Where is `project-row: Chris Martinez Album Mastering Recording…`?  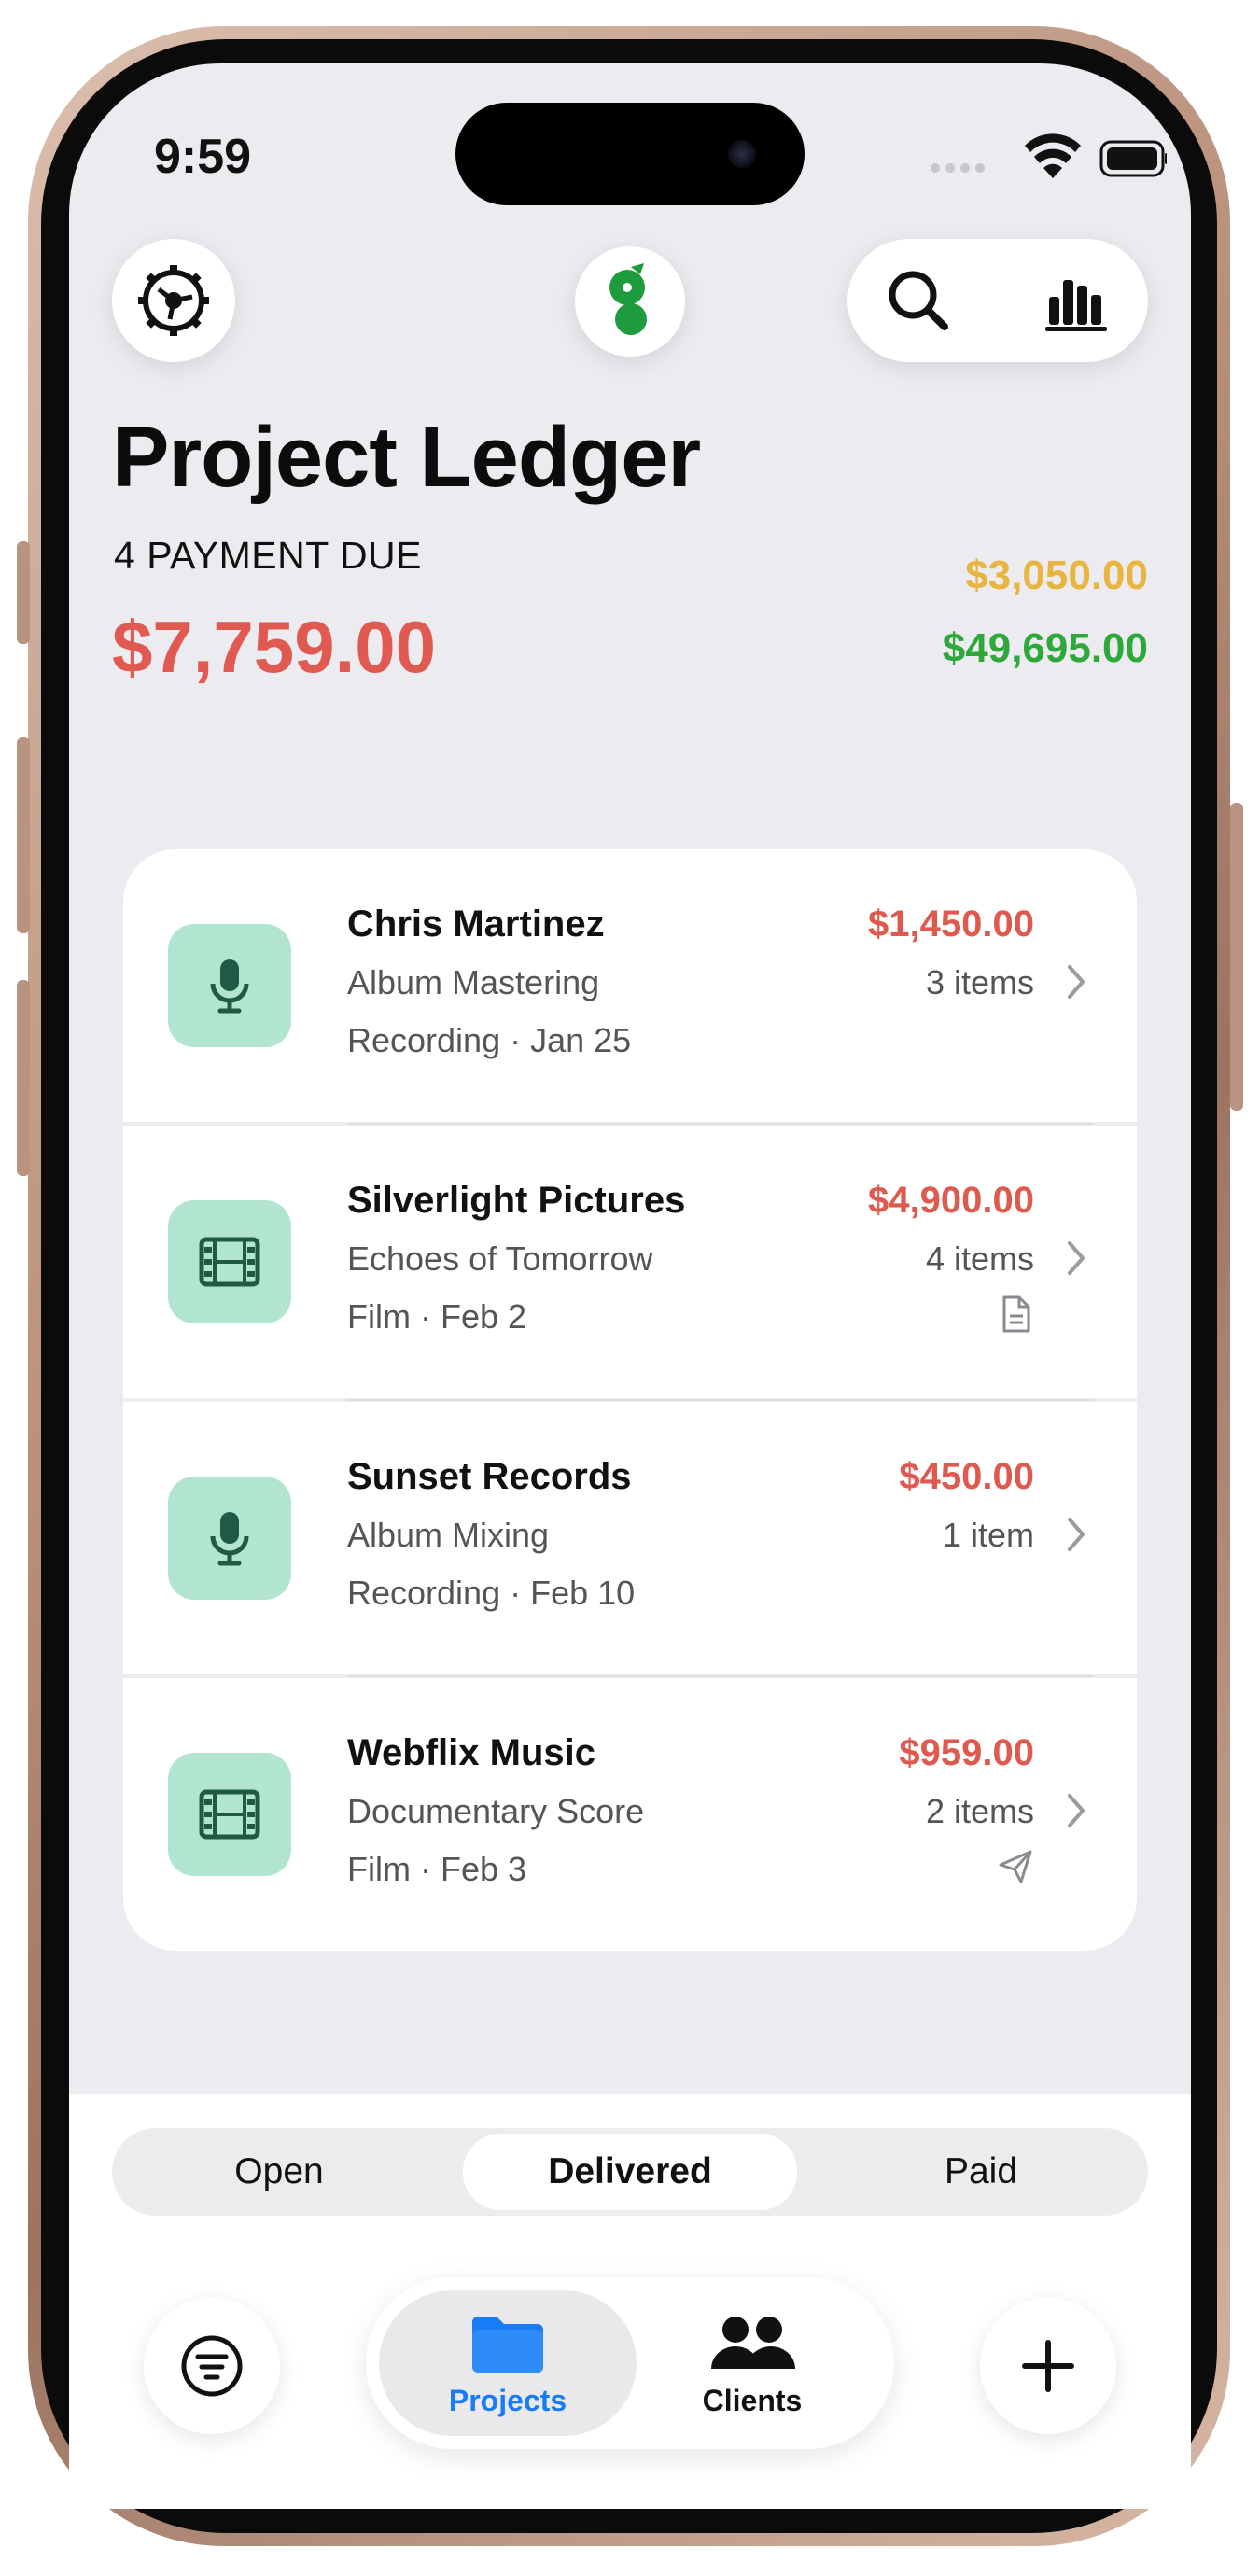
project-row: Chris Martinez Album Mastering Recording… is located at coordinates (630, 987).